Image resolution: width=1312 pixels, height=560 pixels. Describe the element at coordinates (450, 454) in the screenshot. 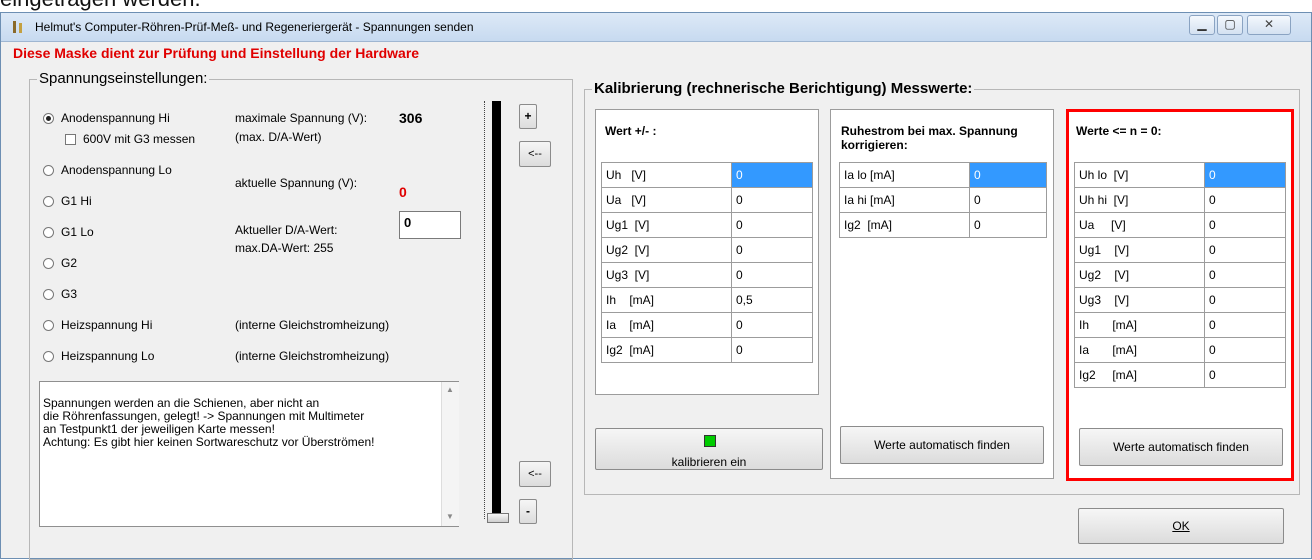

I see `memo-scrollbar: ▲ ▼` at that location.